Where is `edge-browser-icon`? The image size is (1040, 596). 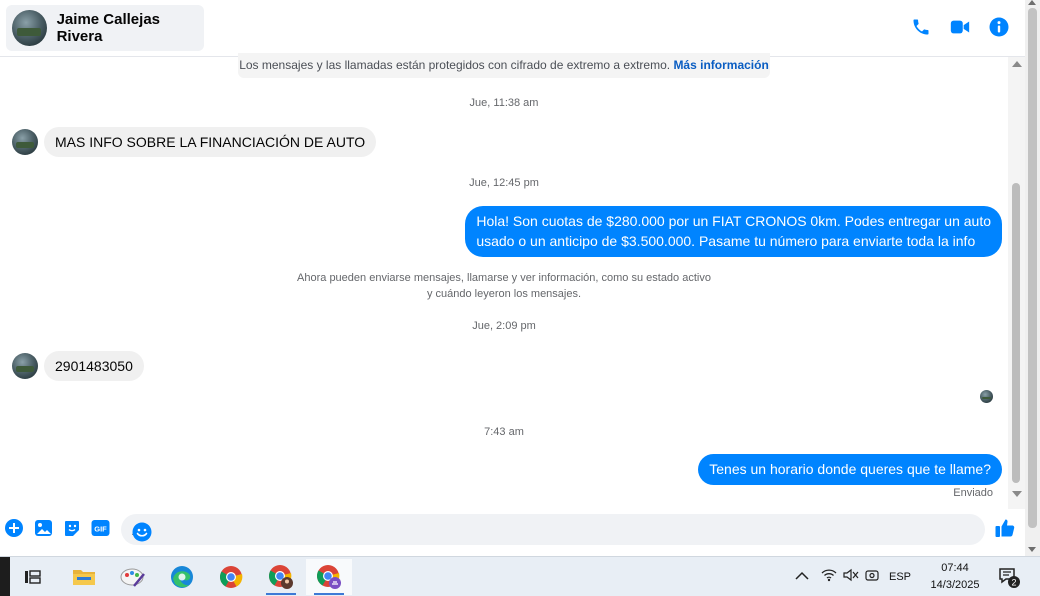 edge-browser-icon is located at coordinates (182, 577).